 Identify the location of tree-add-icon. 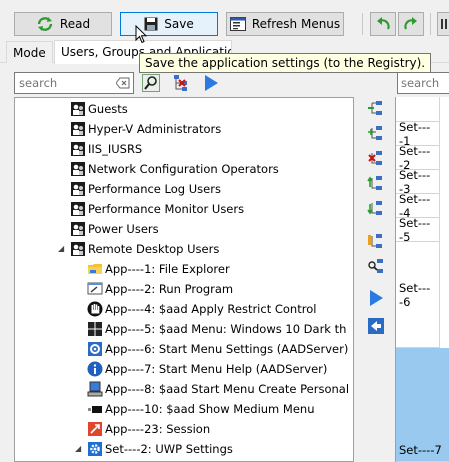
(375, 133).